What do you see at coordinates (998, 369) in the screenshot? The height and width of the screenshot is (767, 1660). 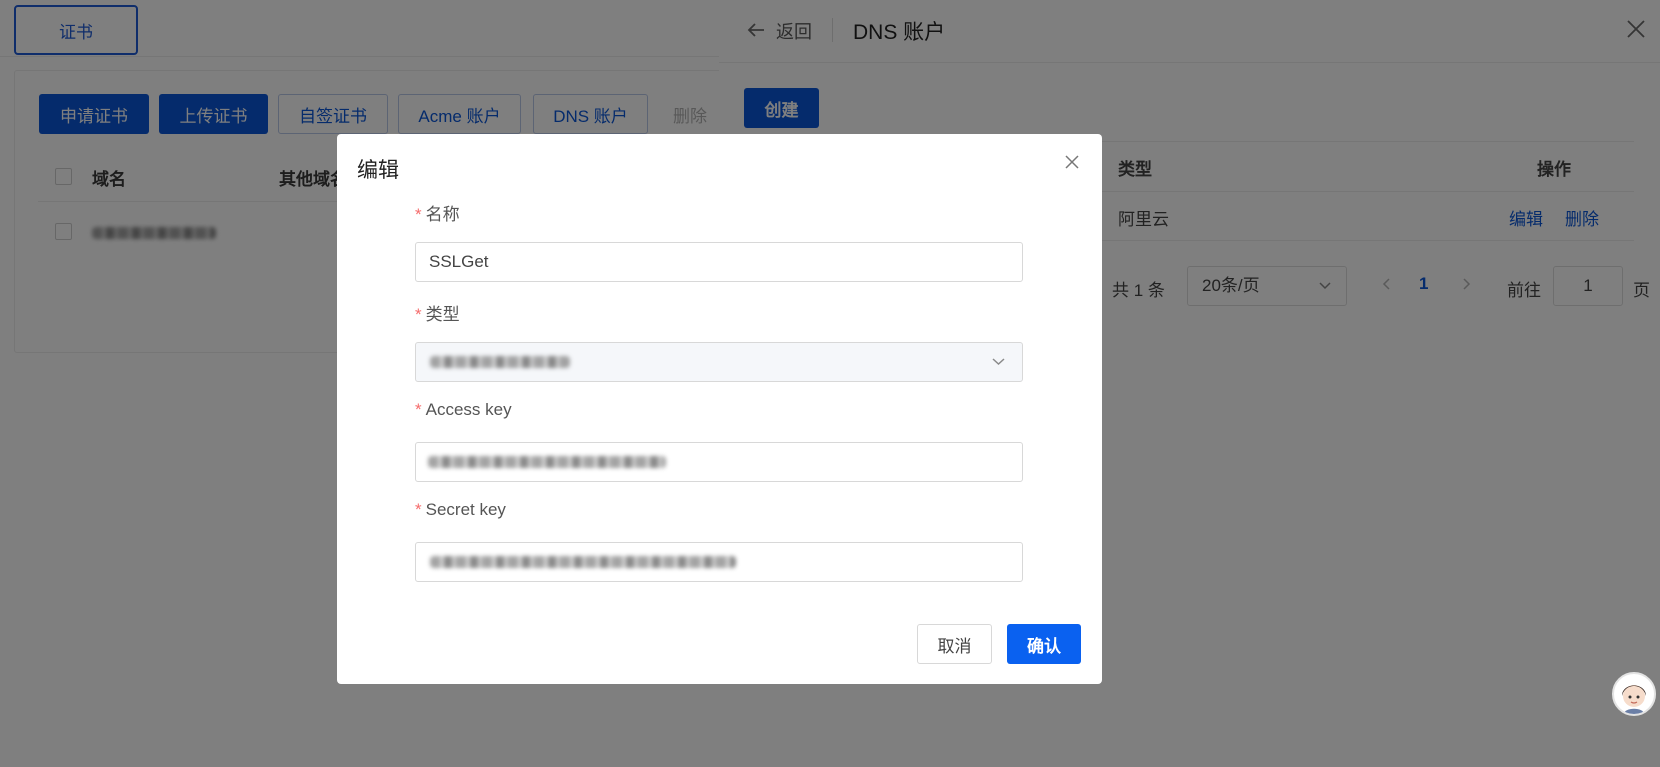 I see `chevron-down-icon` at bounding box center [998, 369].